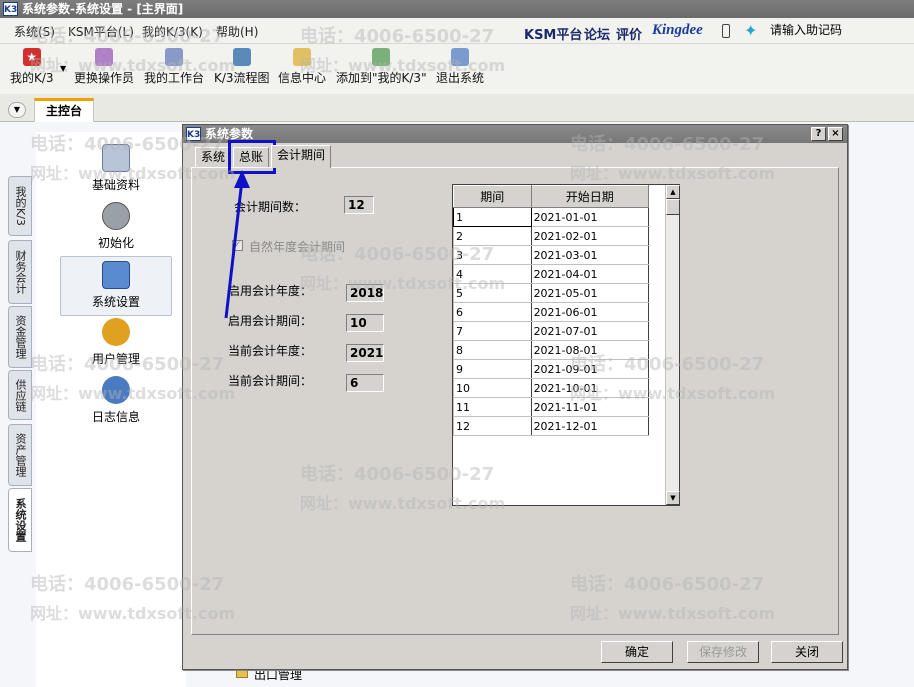  I want to click on tab-list-dropdown-icon: ▼, so click(17, 110).